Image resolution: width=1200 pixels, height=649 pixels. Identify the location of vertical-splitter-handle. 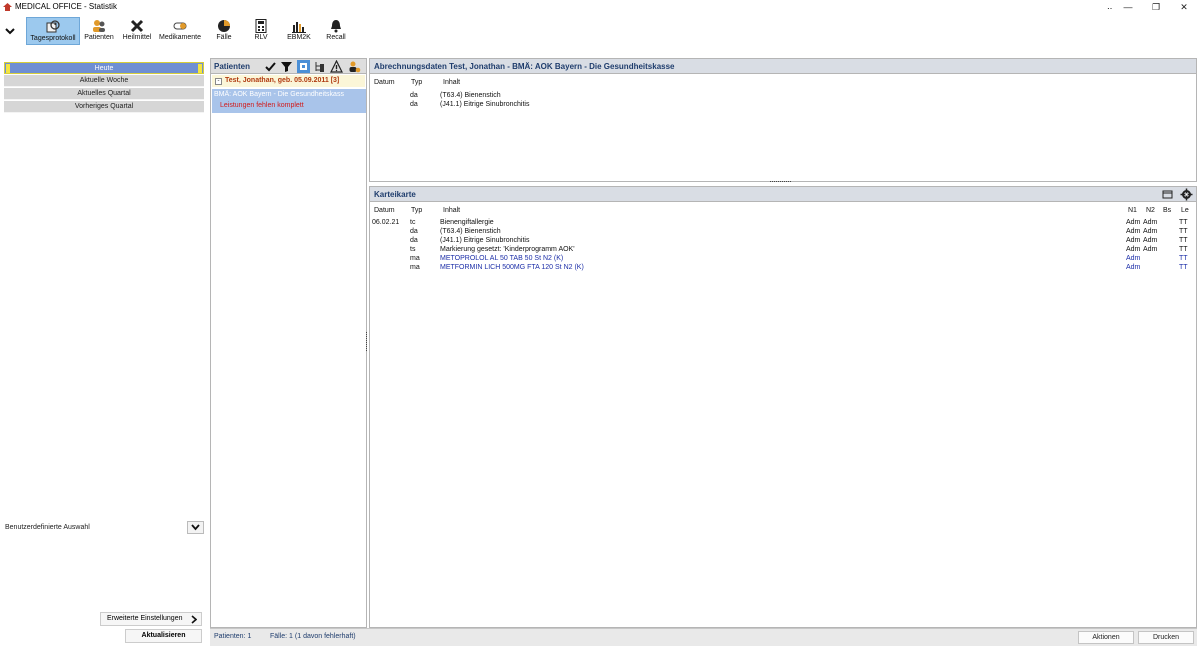
(366, 342).